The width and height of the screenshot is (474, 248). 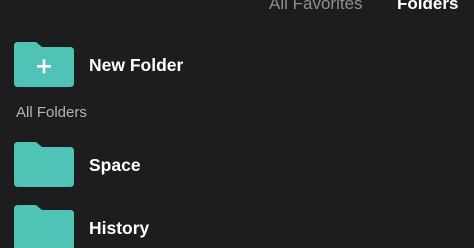 What do you see at coordinates (237, 7) in the screenshot?
I see `tab-bar: All Favorites Folders` at bounding box center [237, 7].